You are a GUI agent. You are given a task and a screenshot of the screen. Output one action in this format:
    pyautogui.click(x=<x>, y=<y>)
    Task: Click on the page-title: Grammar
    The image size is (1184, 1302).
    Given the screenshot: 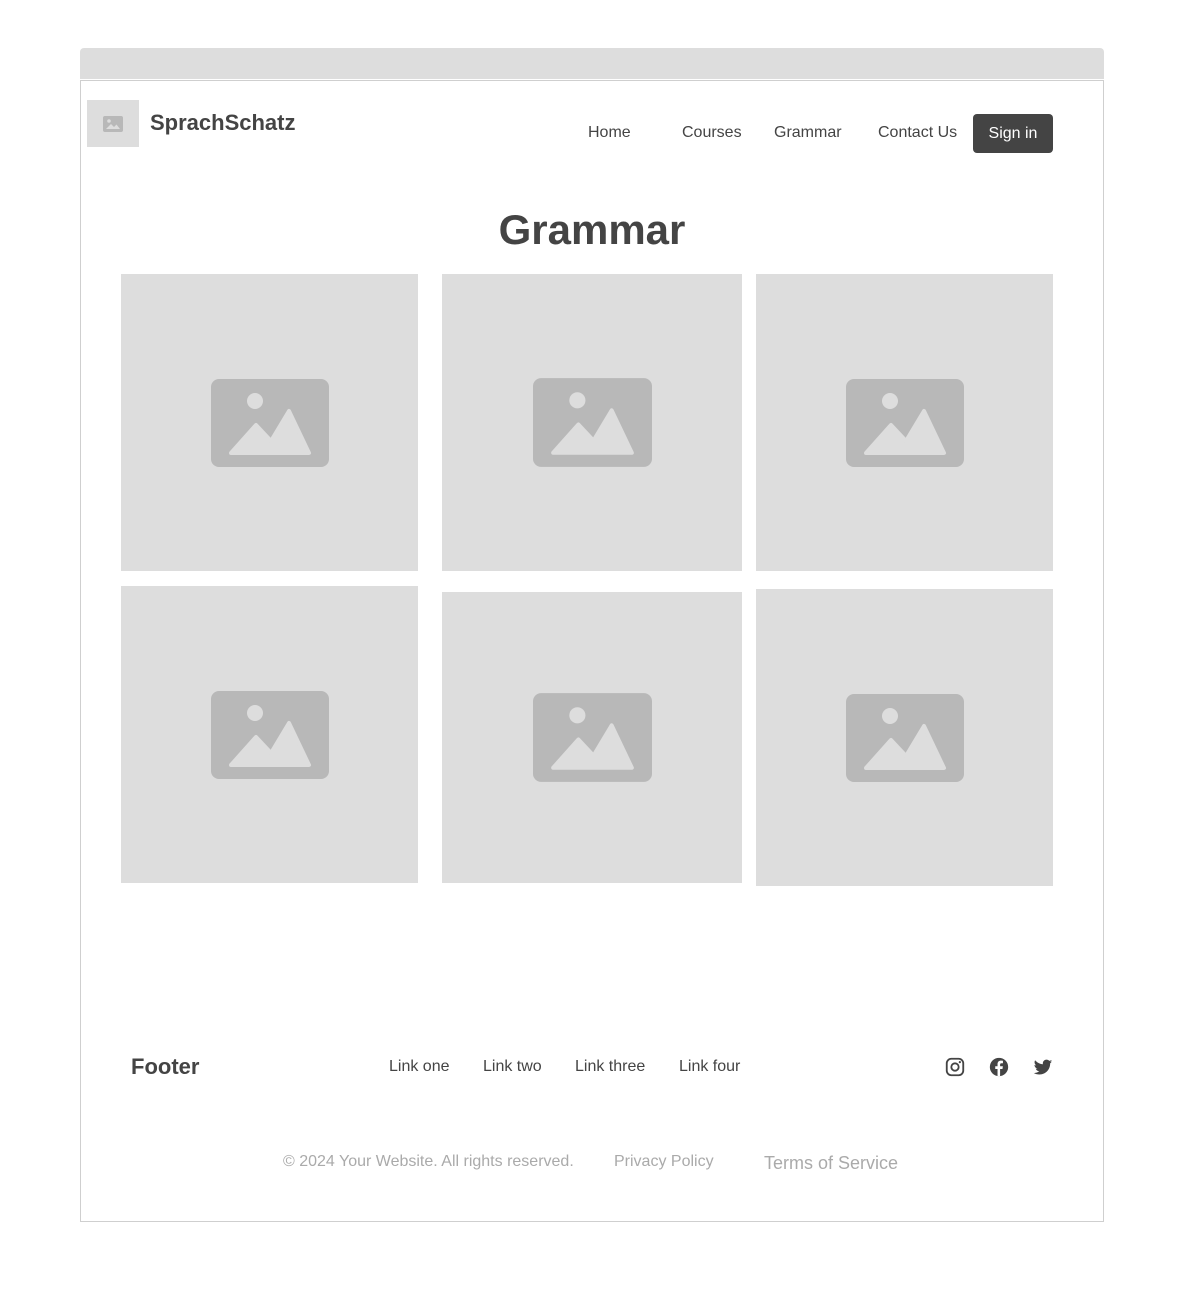 What is the action you would take?
    pyautogui.click(x=592, y=229)
    